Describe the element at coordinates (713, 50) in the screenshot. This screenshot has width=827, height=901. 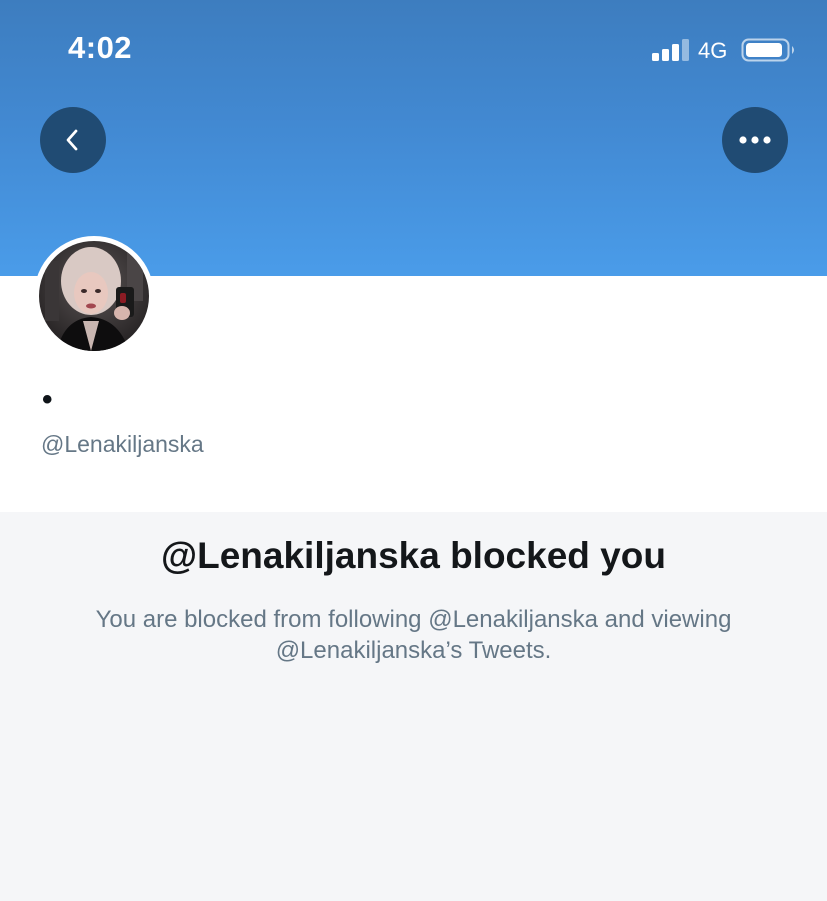
I see `network-type: 4G` at that location.